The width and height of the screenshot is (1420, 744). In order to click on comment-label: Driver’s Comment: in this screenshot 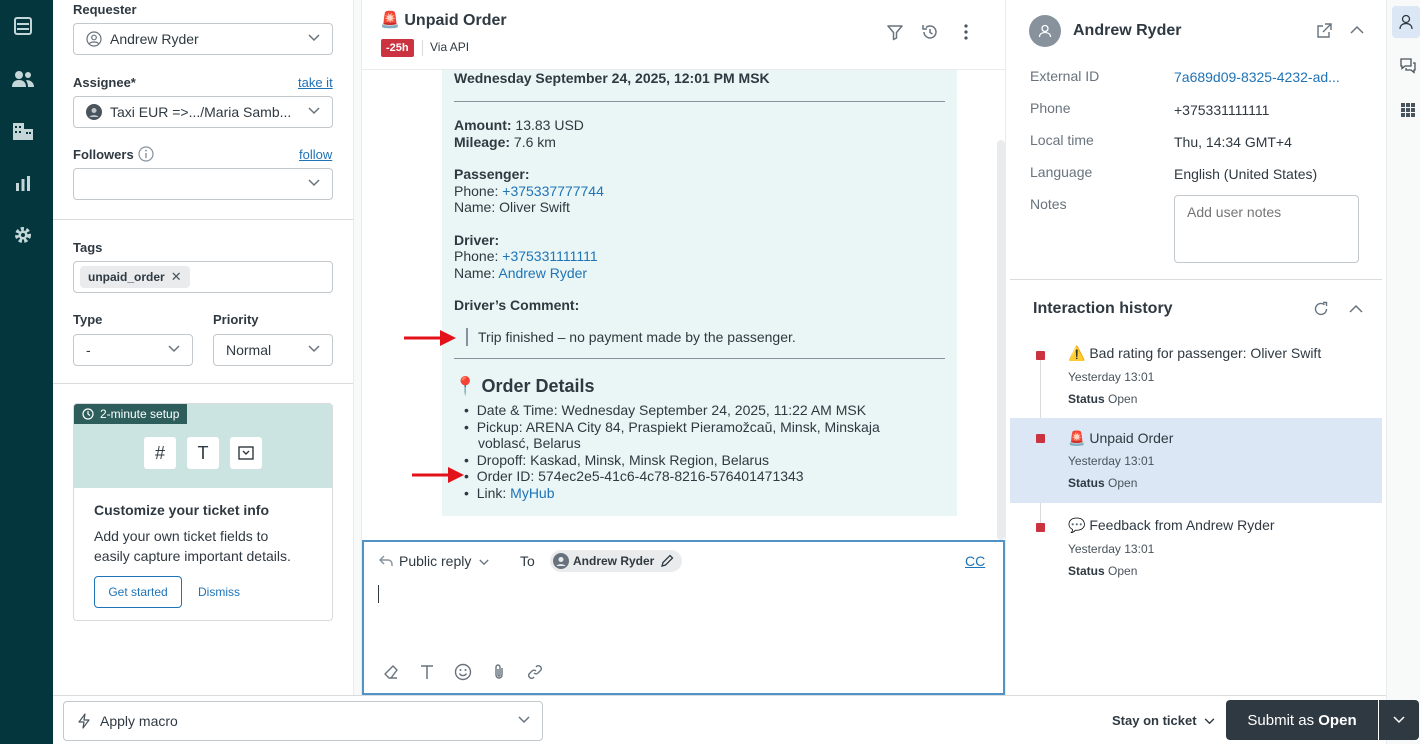, I will do `click(517, 305)`.